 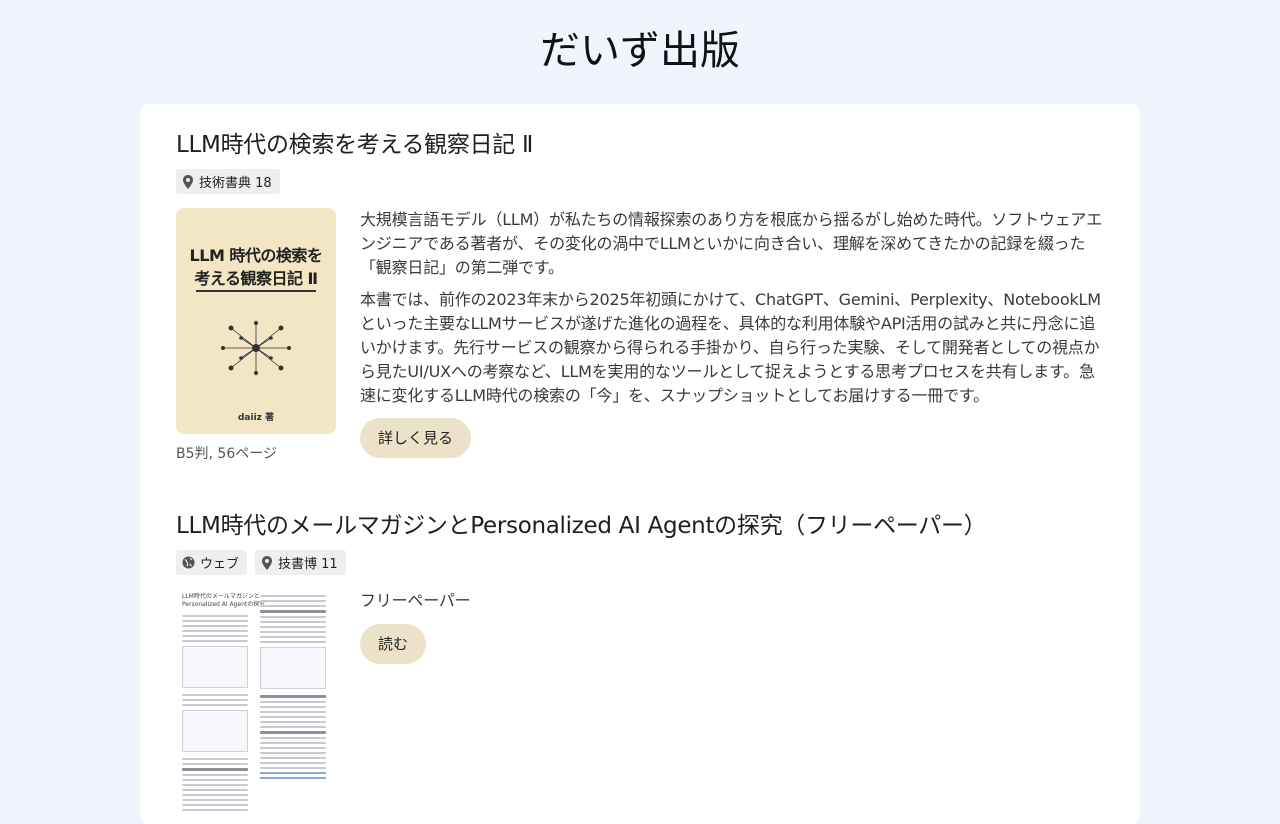 I want to click on event-tag: 技書博 11, so click(x=300, y=562).